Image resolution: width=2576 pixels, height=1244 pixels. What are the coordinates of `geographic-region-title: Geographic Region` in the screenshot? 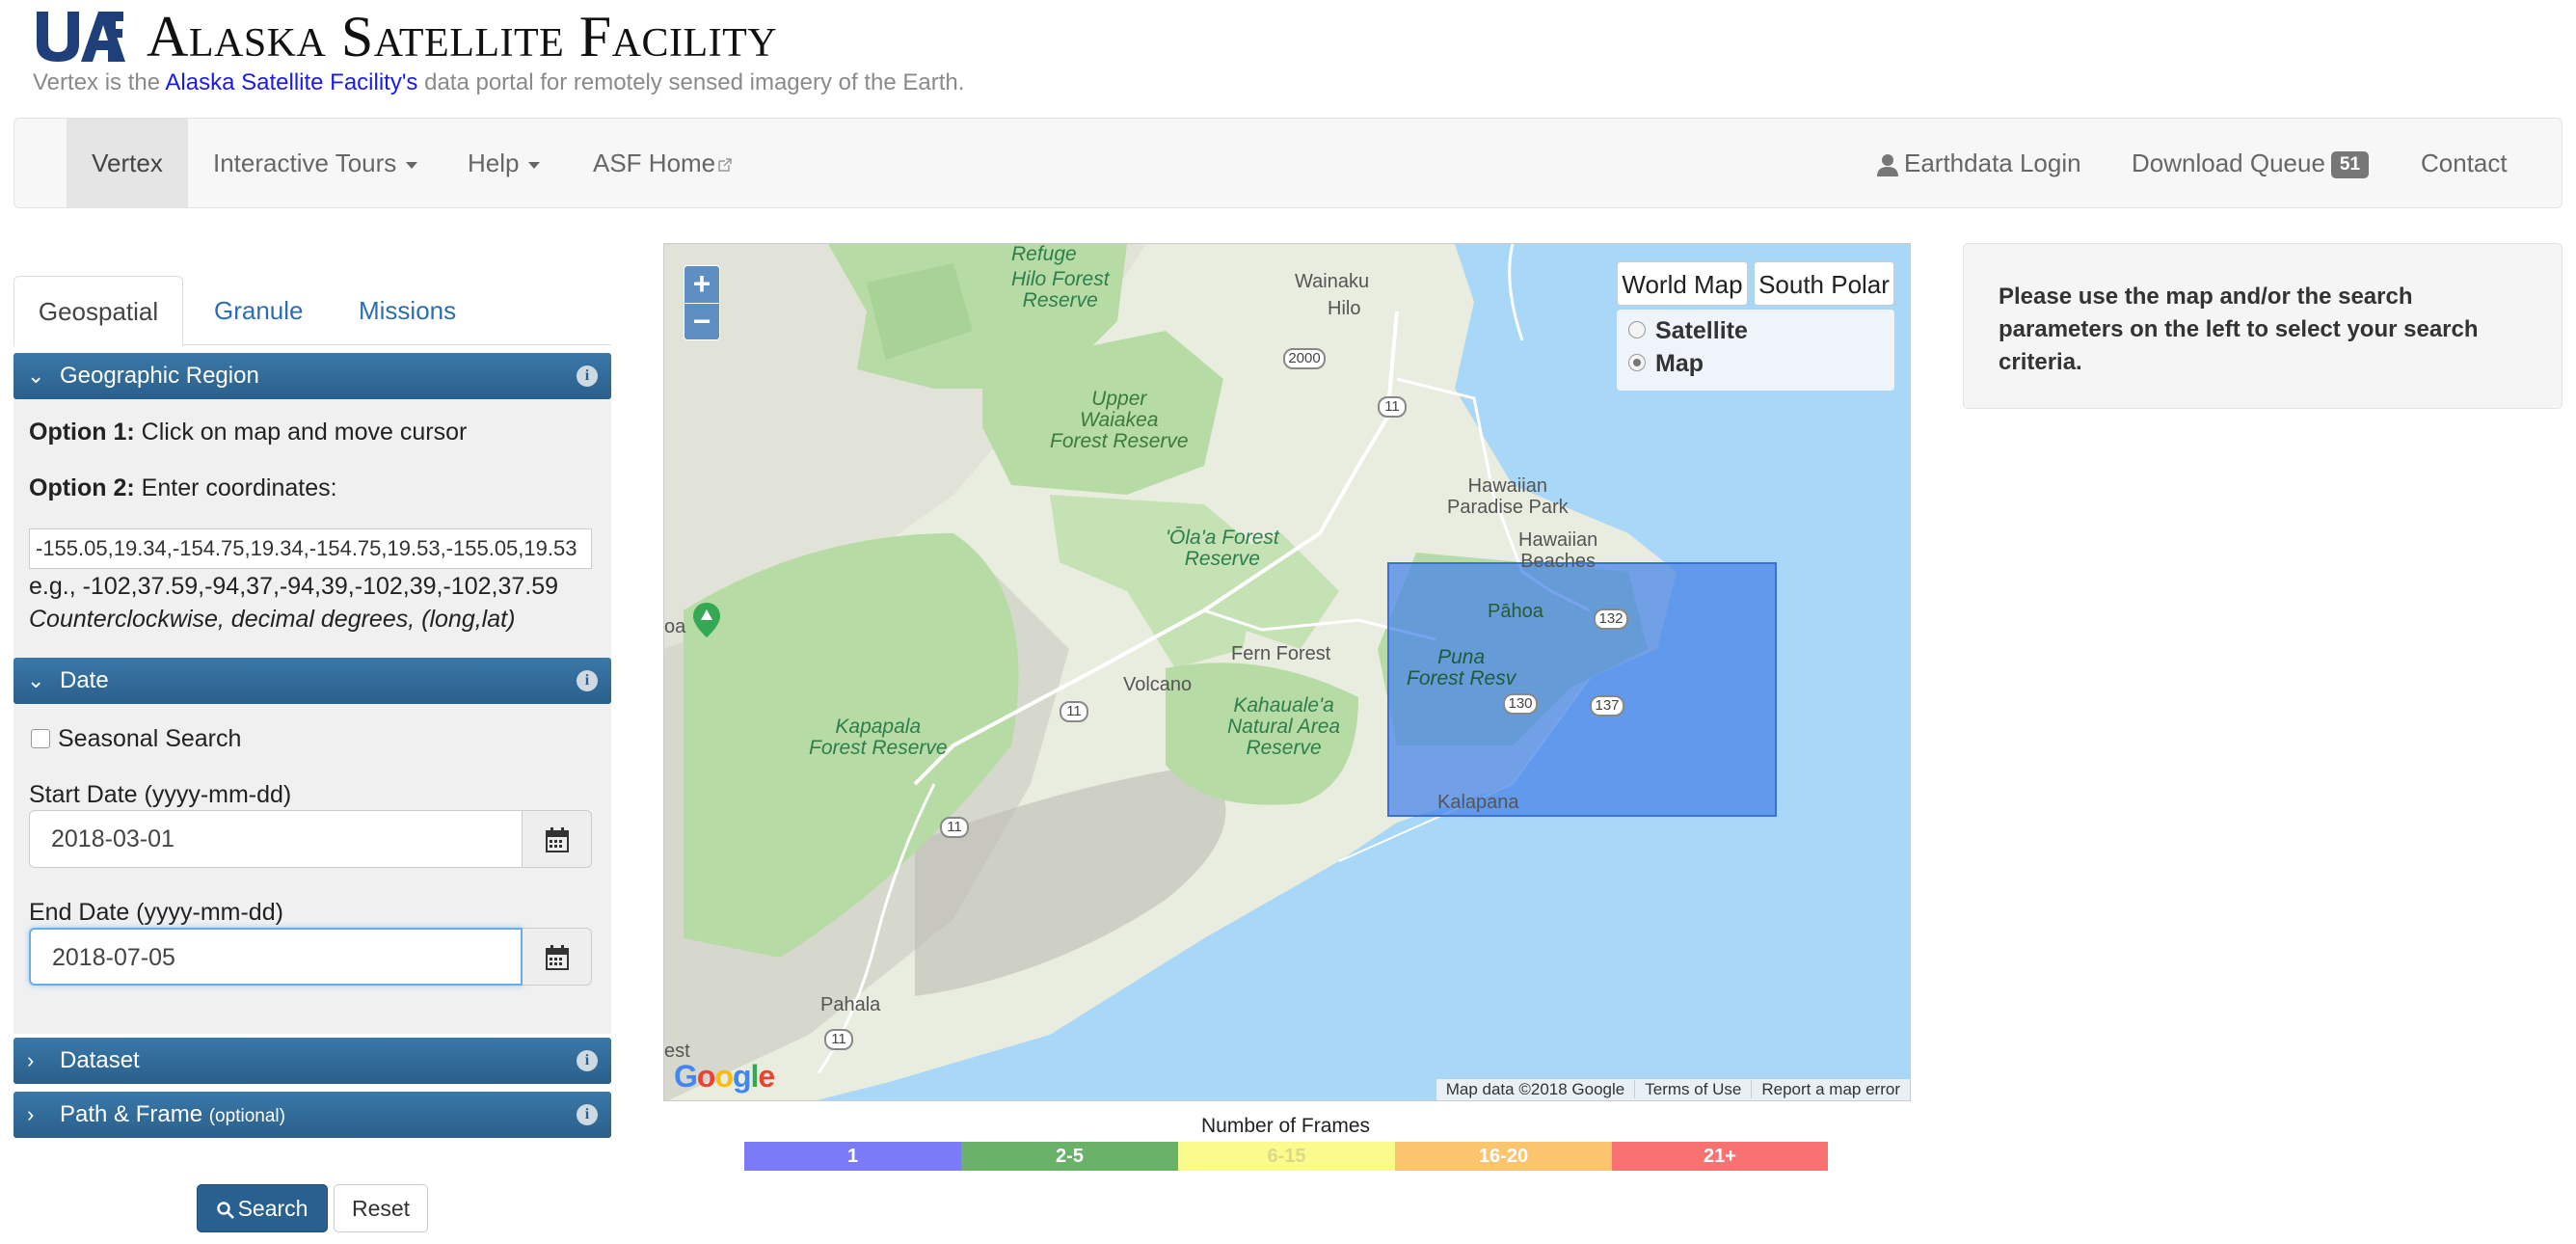 It's located at (159, 376).